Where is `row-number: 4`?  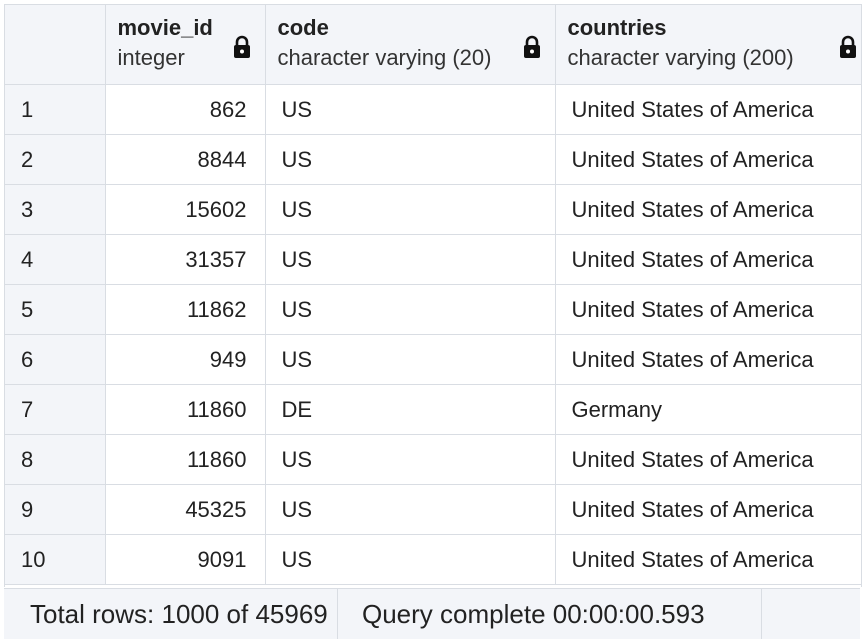
row-number: 4 is located at coordinates (55, 259).